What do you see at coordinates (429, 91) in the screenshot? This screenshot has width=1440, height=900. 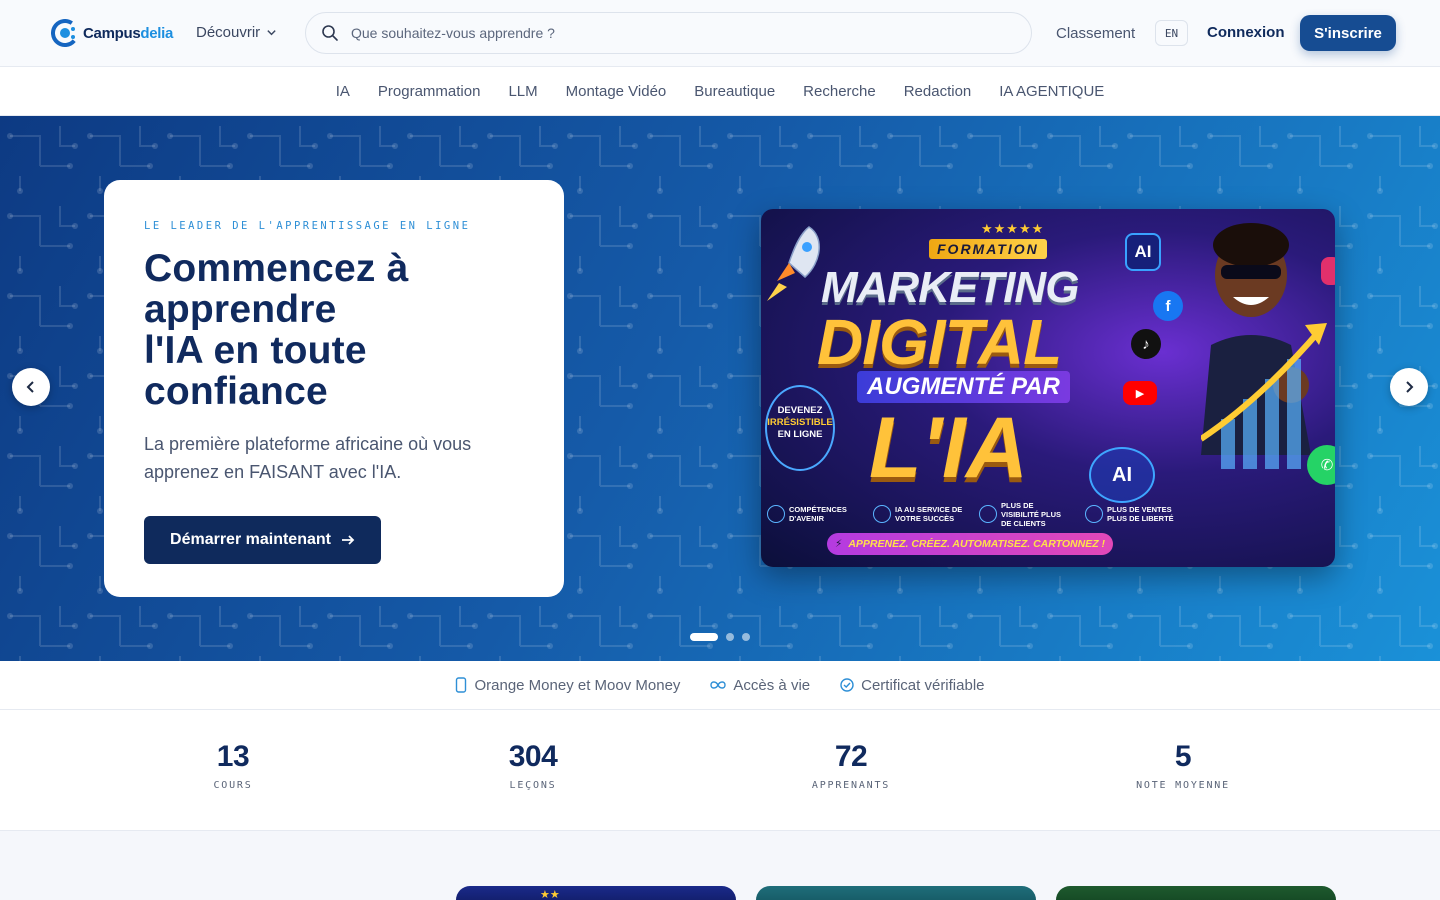 I see `category-programmation: Programmation` at bounding box center [429, 91].